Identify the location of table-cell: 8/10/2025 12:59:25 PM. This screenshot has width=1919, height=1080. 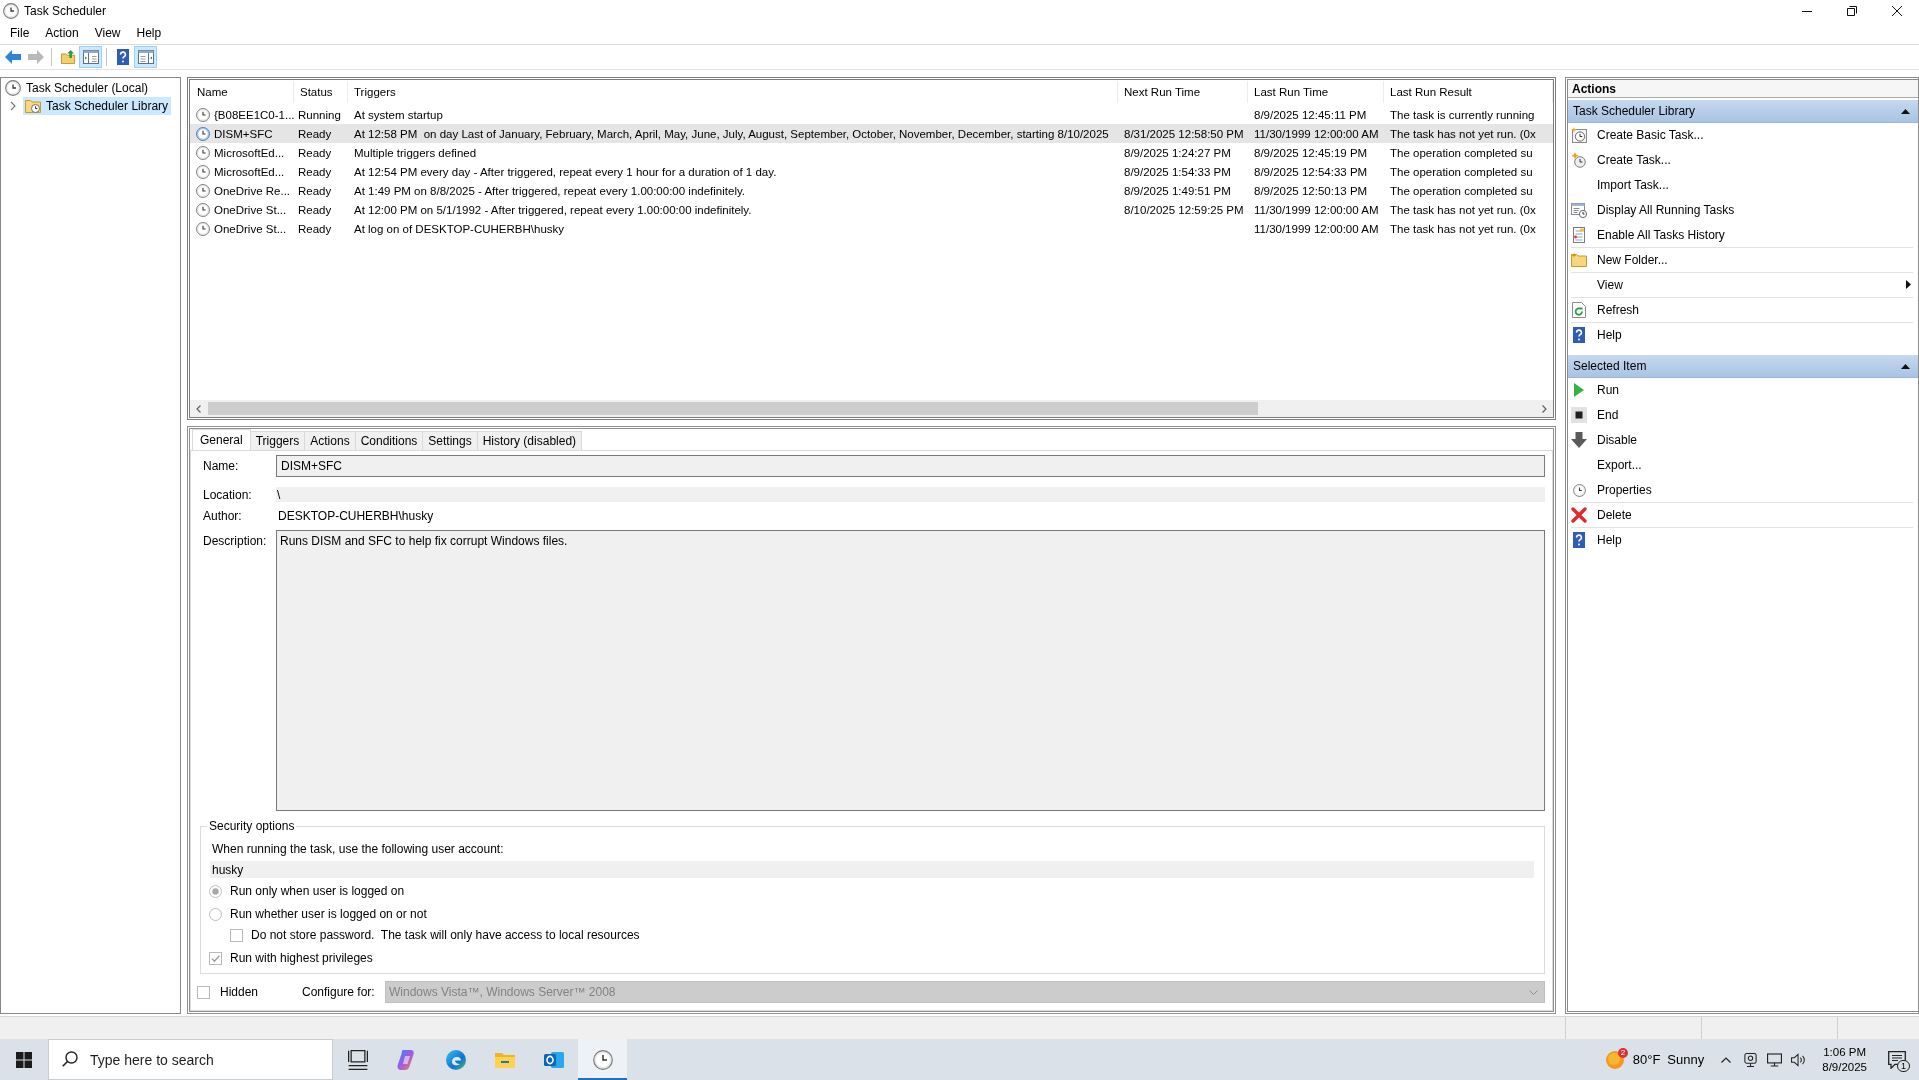
(1184, 209).